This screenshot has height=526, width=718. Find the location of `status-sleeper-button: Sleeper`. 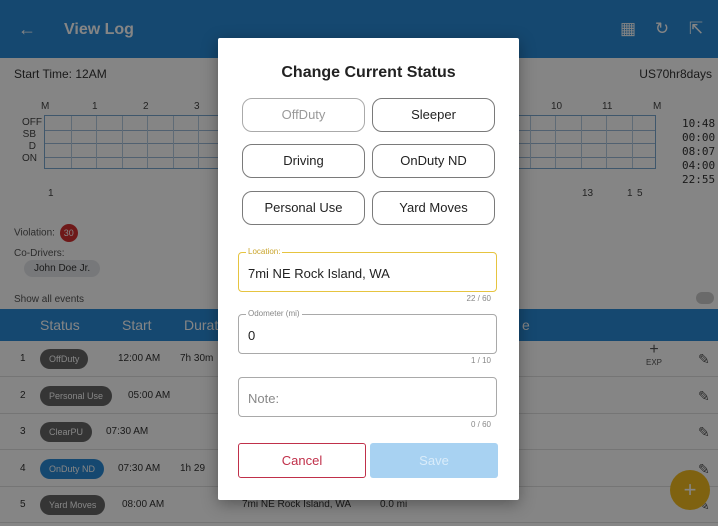

status-sleeper-button: Sleeper is located at coordinates (433, 115).